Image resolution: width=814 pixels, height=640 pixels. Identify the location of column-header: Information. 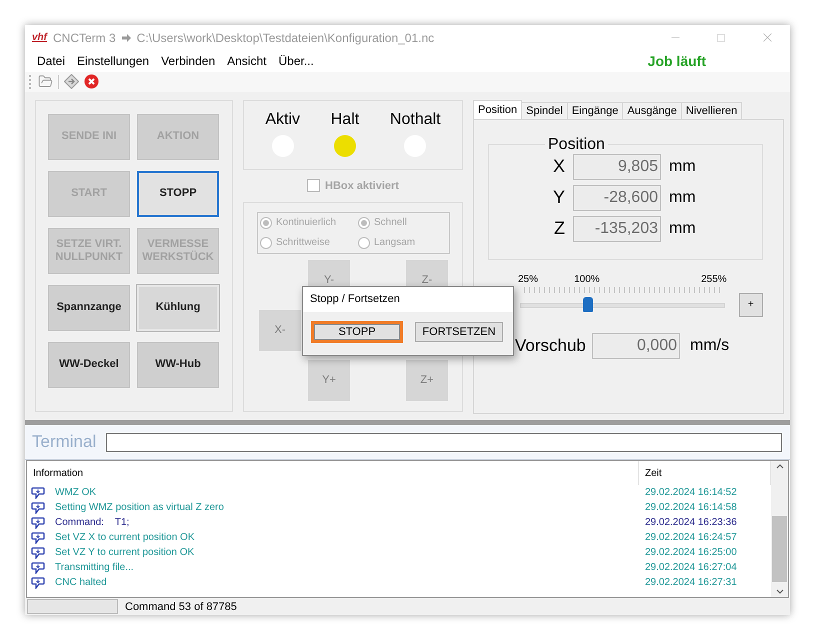
(333, 473).